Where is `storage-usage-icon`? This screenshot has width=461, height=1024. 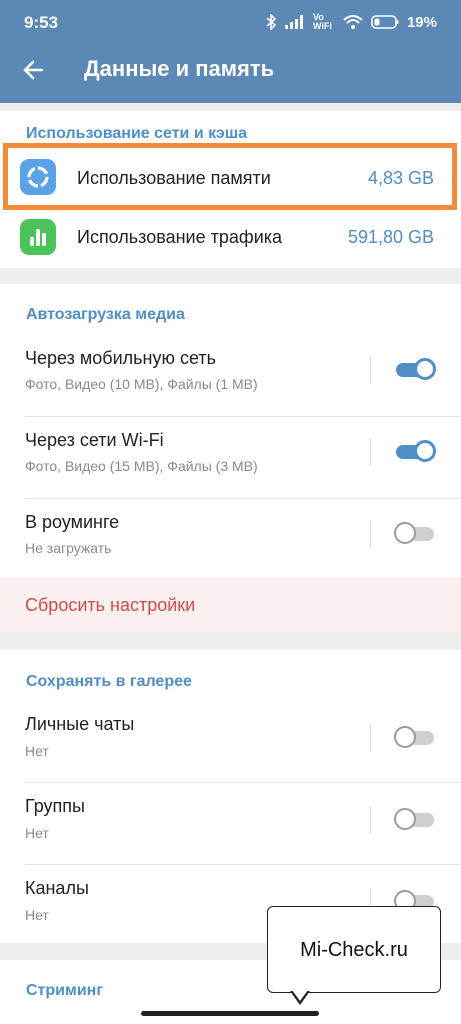 storage-usage-icon is located at coordinates (38, 177).